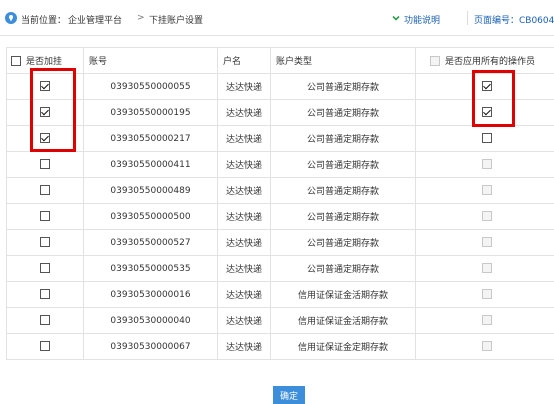 This screenshot has height=404, width=554. What do you see at coordinates (150, 294) in the screenshot?
I see `account-cell: 03930530000016` at bounding box center [150, 294].